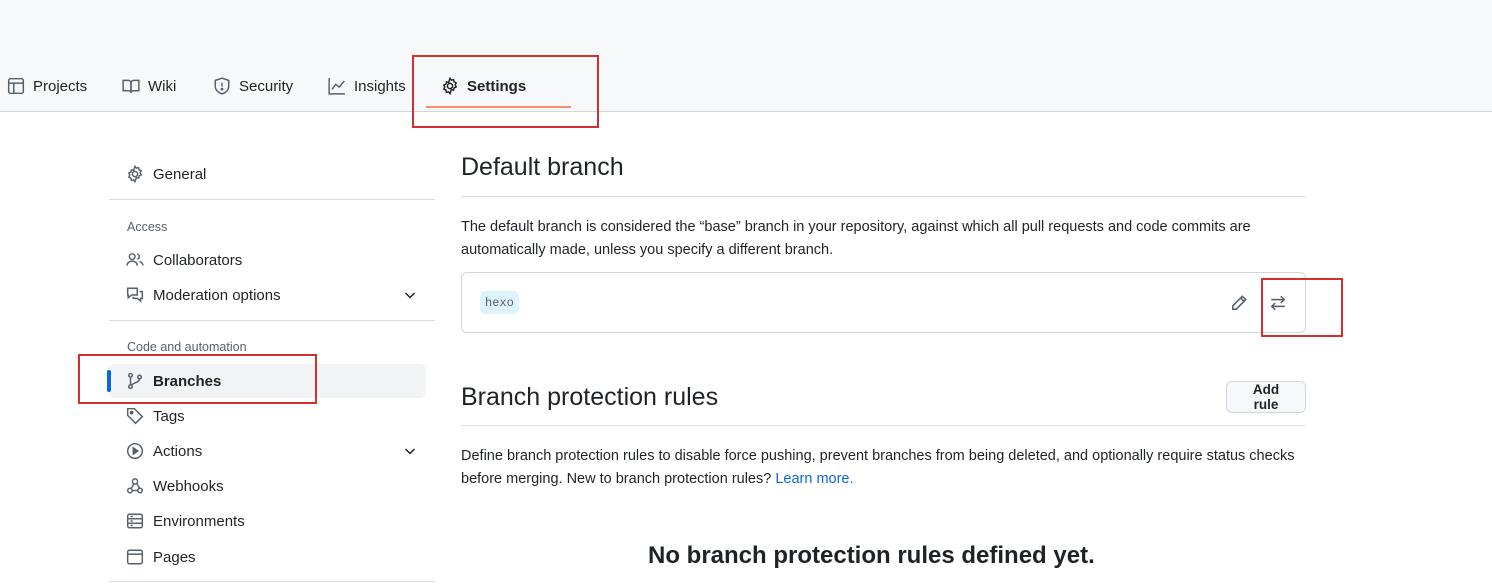 This screenshot has height=588, width=1492. I want to click on tab-security: Security, so click(253, 86).